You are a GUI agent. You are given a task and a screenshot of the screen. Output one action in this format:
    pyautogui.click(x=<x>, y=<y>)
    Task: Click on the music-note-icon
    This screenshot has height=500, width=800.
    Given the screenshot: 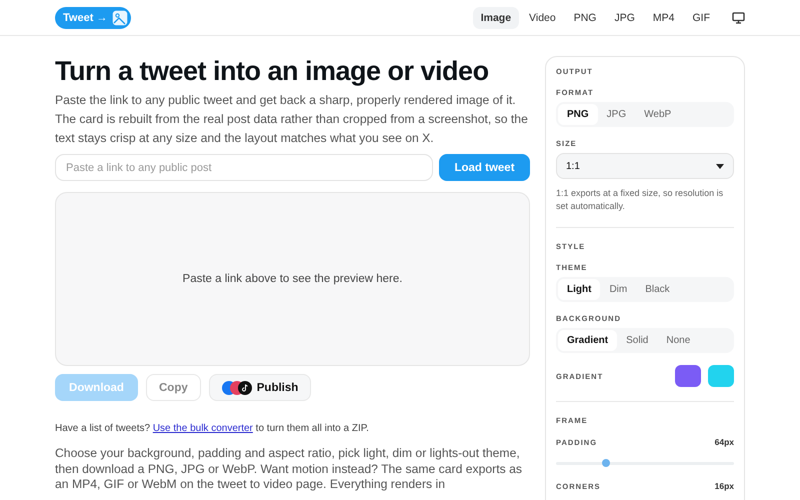 What is the action you would take?
    pyautogui.click(x=245, y=387)
    